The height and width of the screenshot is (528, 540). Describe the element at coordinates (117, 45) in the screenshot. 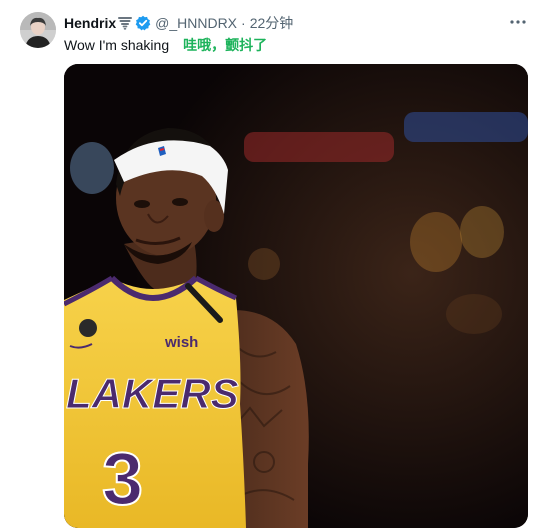

I see `tweet-text: Wow I'm shaking` at that location.